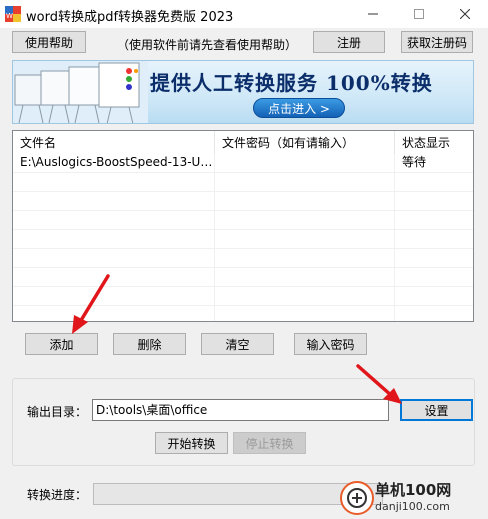 This screenshot has width=488, height=519. I want to click on promo-banner: 提供人工转换服务 100%转换 点击进入 >, so click(243, 92).